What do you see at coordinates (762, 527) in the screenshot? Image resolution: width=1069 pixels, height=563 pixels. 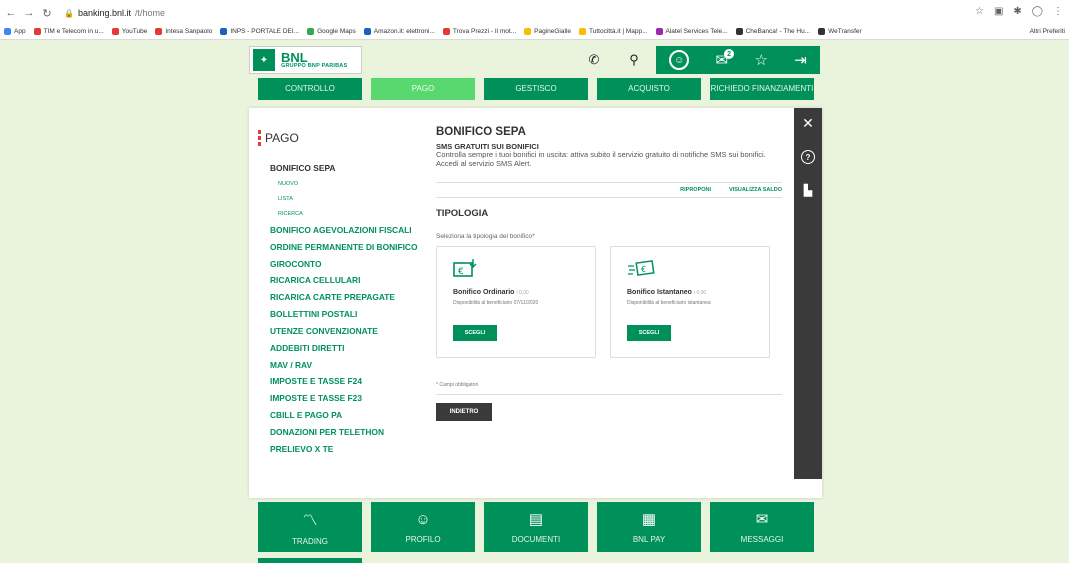 I see `tile-messaggi: ✉ MESSAGGI` at bounding box center [762, 527].